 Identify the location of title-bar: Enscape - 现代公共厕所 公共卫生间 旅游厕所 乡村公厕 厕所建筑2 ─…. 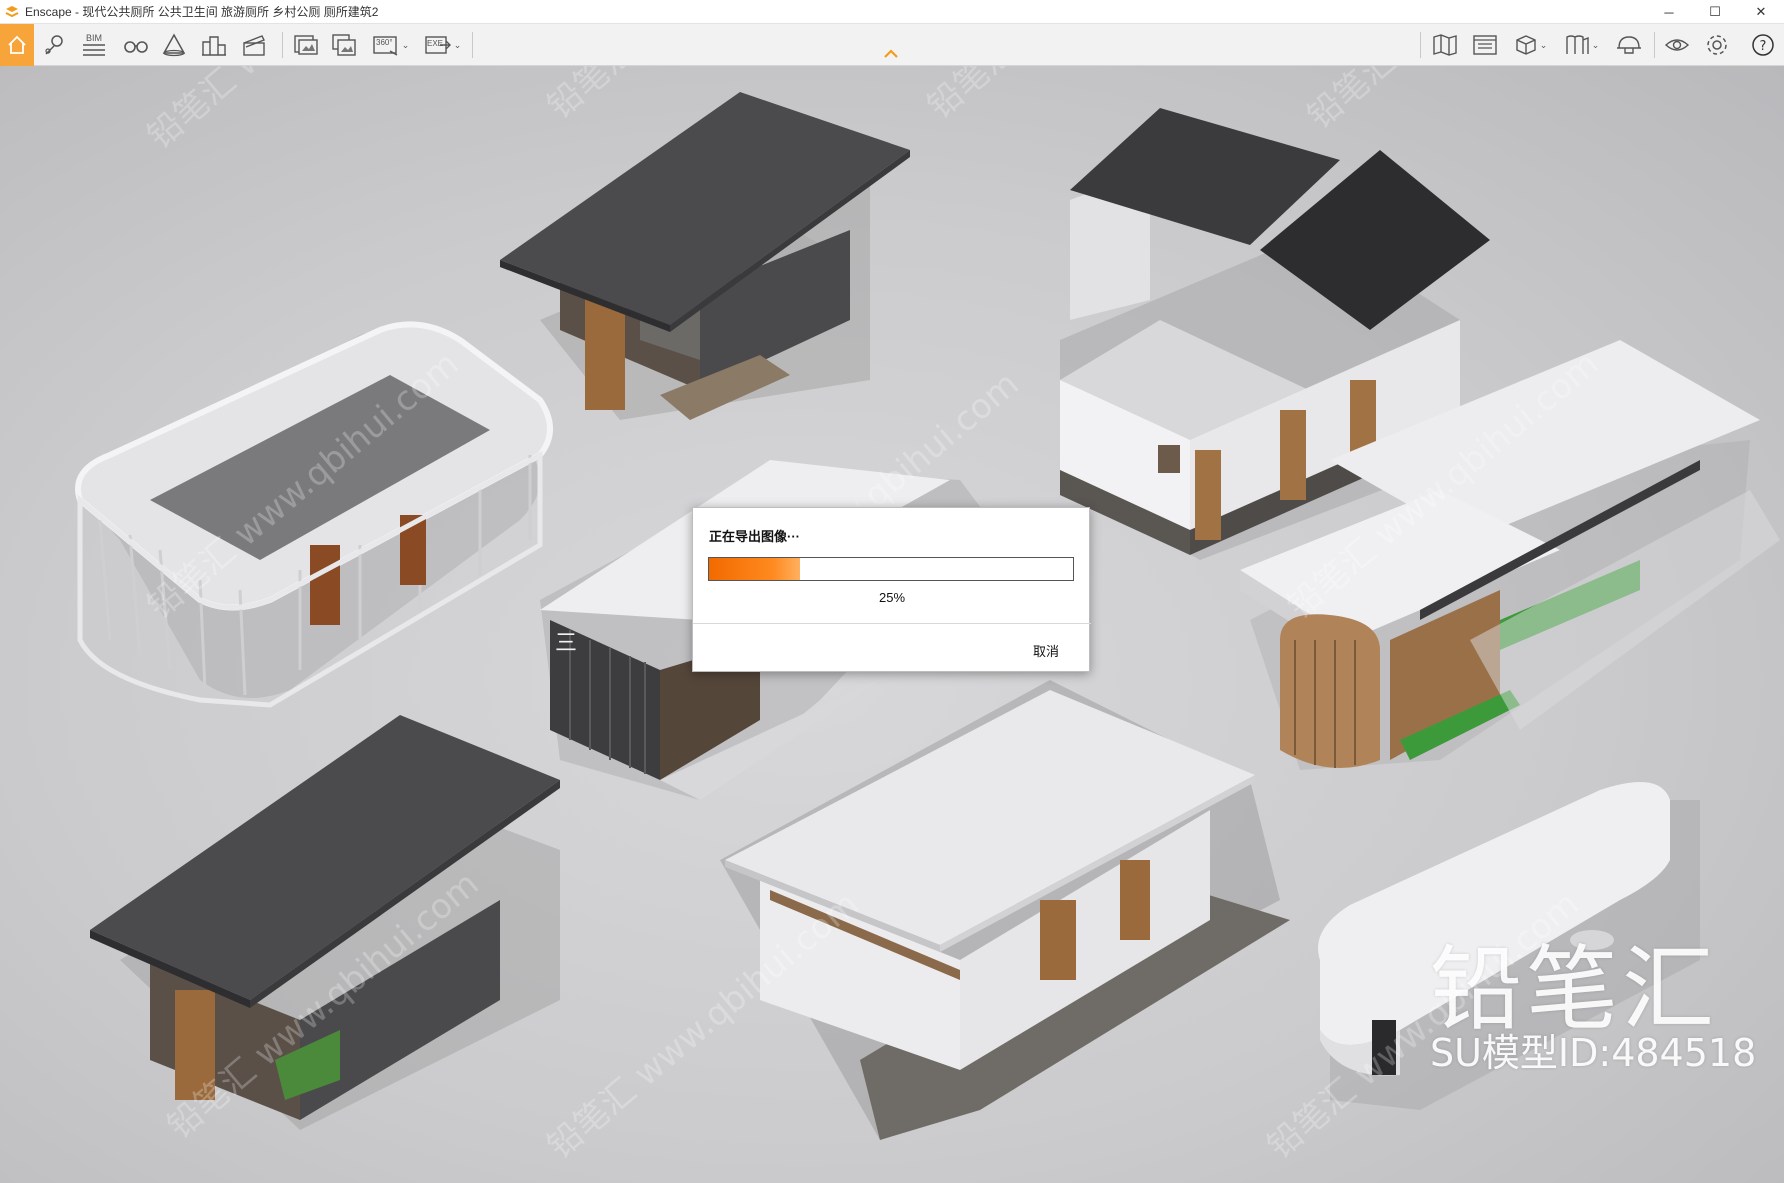
(892, 12).